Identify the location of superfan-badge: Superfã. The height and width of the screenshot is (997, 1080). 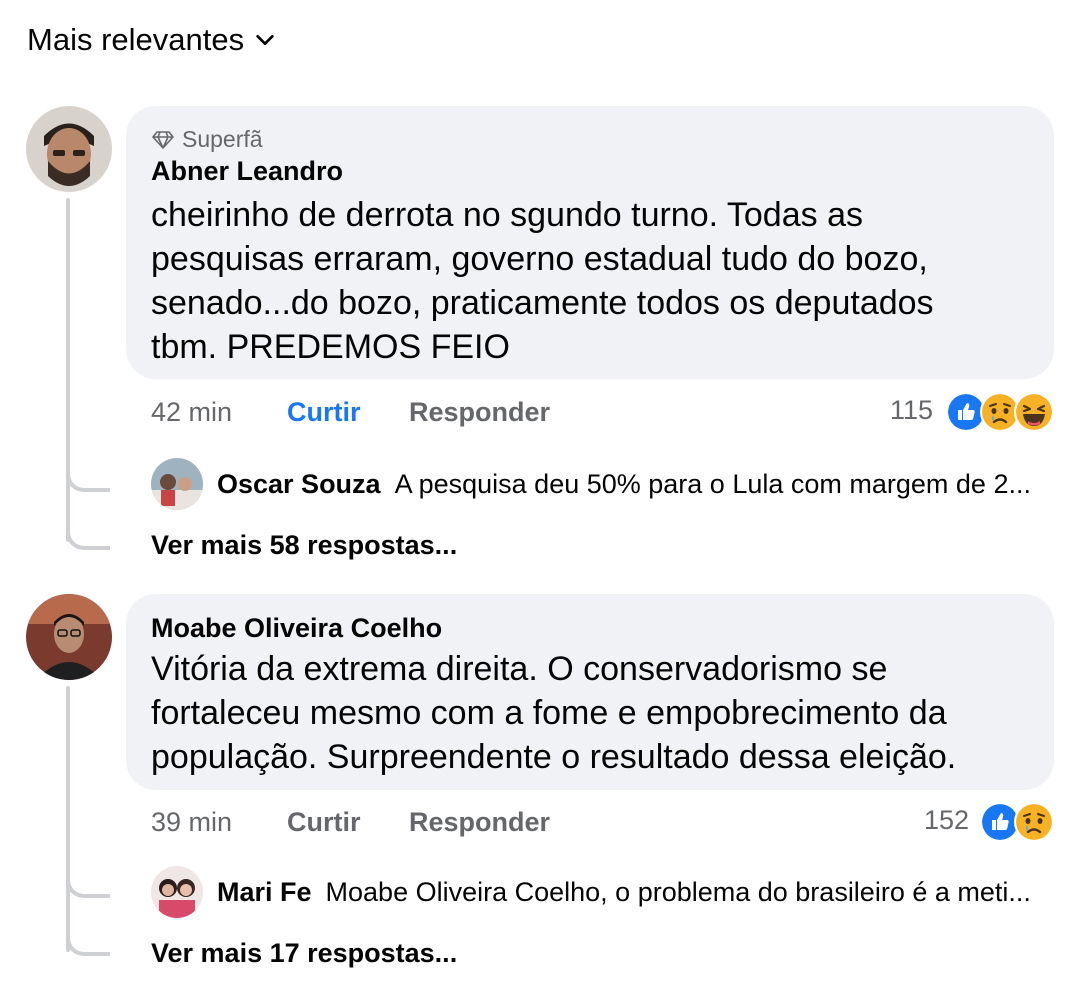
(207, 139).